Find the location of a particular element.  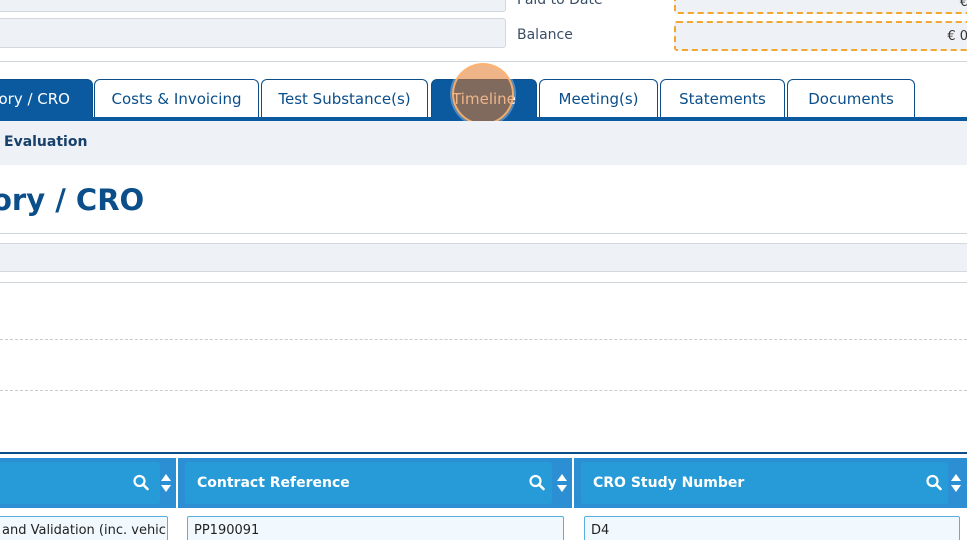

balance-label: Balance is located at coordinates (545, 35).